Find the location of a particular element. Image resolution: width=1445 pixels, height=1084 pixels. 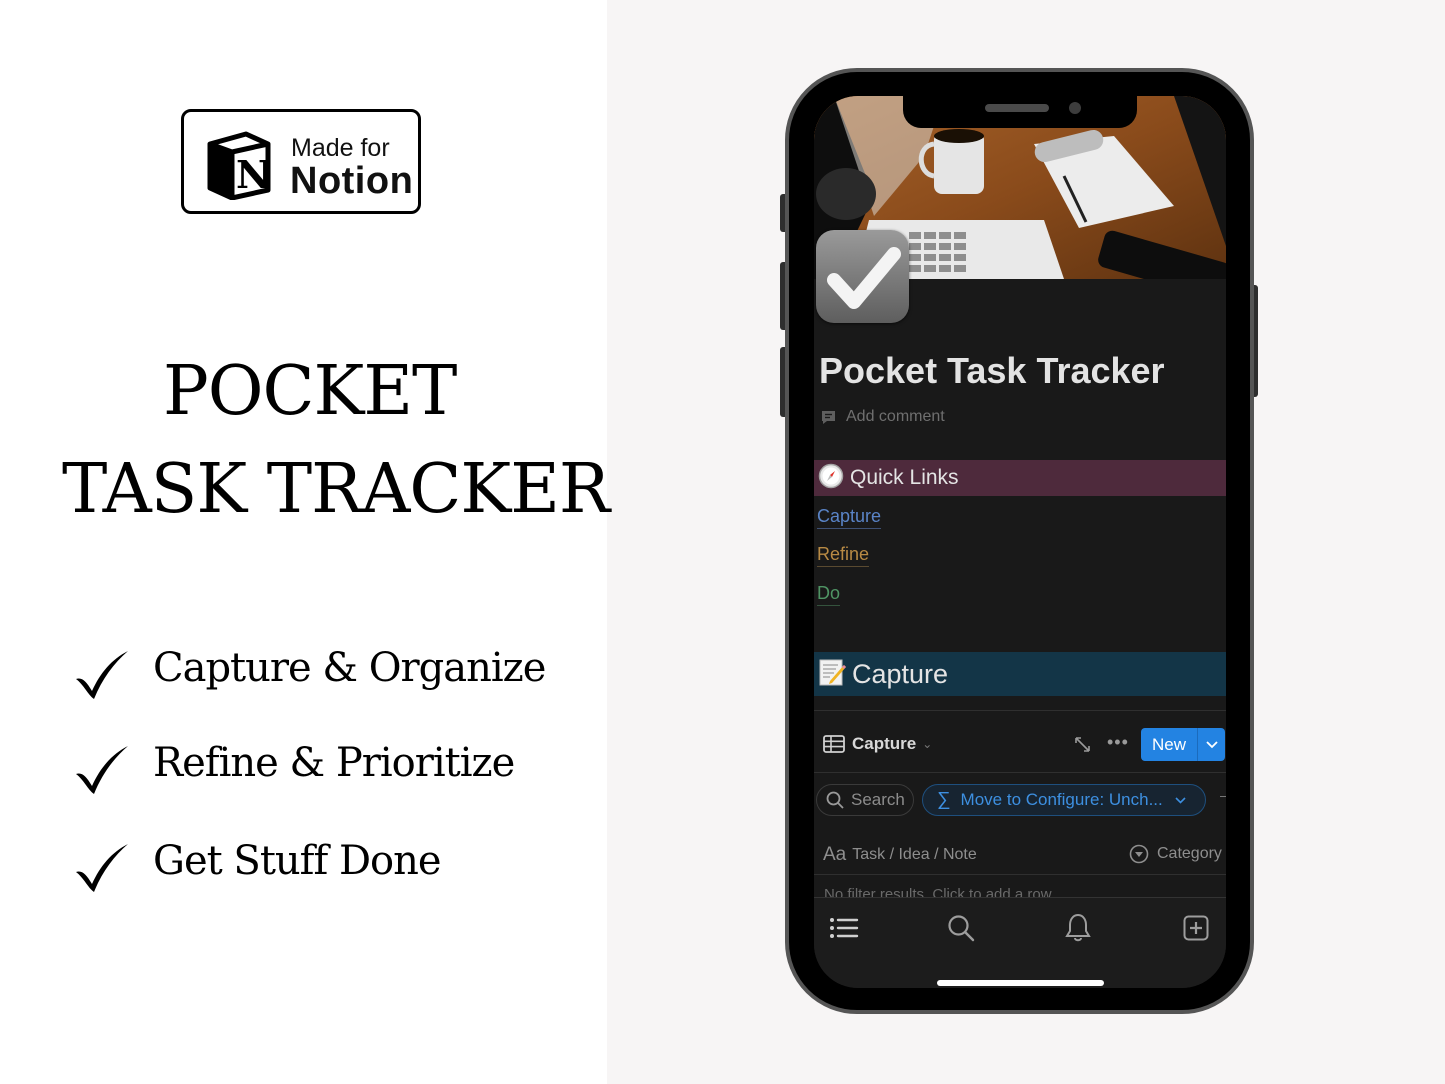

database-toolbar: Capture ⌄ ••• New is located at coordinates (1020, 745).